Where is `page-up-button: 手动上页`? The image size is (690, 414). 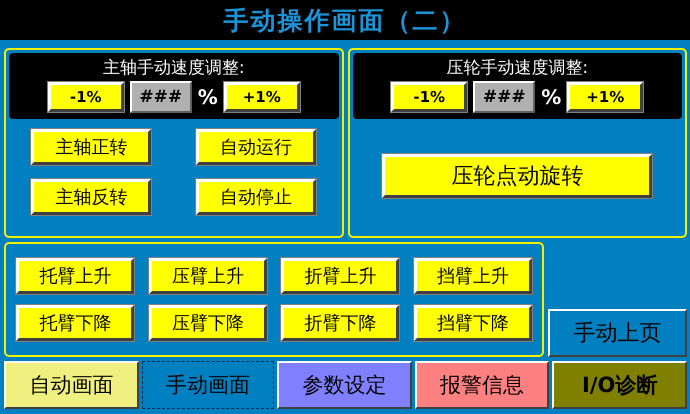 page-up-button: 手动上页 is located at coordinates (617, 333).